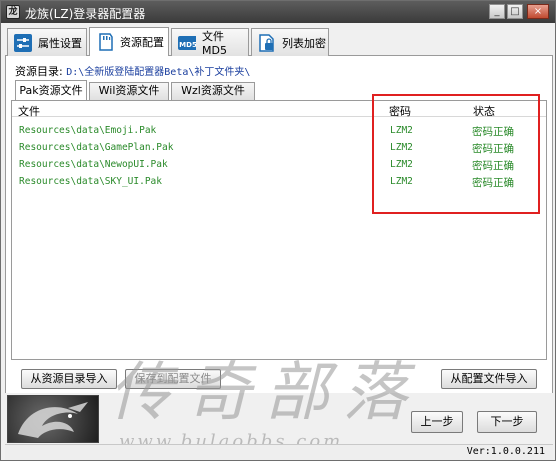 This screenshot has width=556, height=461. Describe the element at coordinates (88, 130) in the screenshot. I see `row-file: Resources\data\Emoji.Pak` at that location.